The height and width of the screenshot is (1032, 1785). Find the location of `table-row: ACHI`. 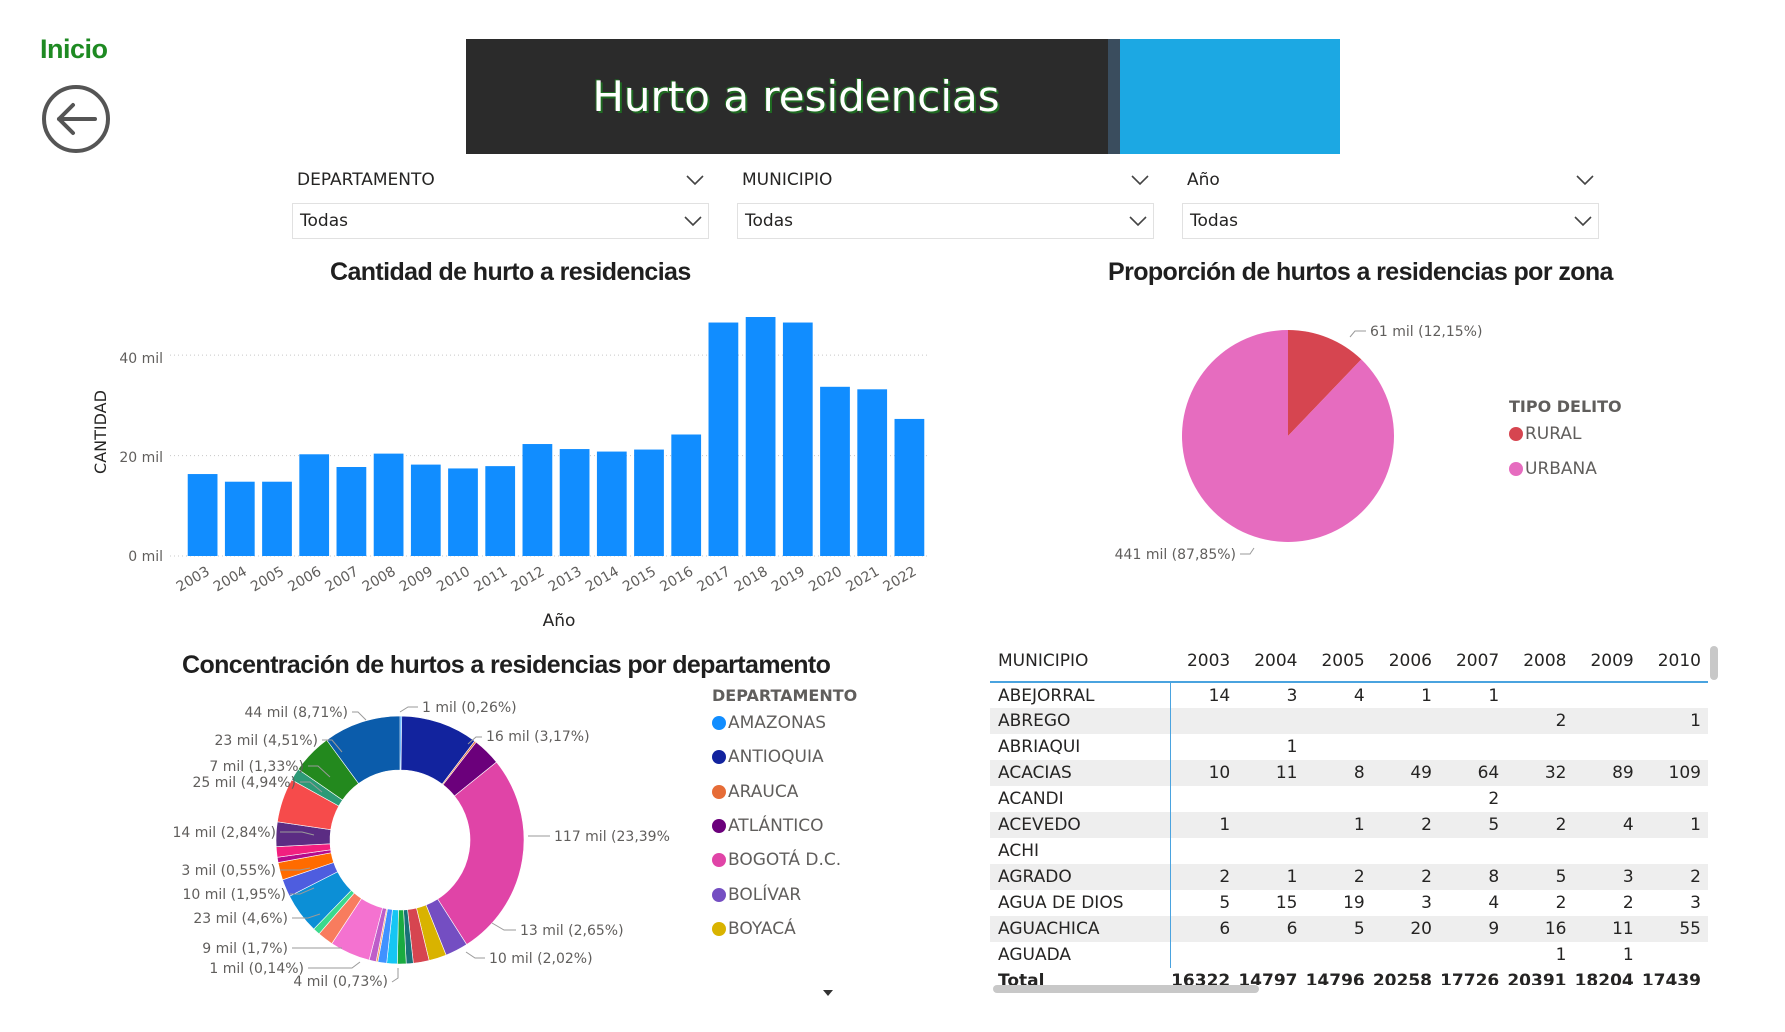

table-row: ACHI is located at coordinates (1349, 851).